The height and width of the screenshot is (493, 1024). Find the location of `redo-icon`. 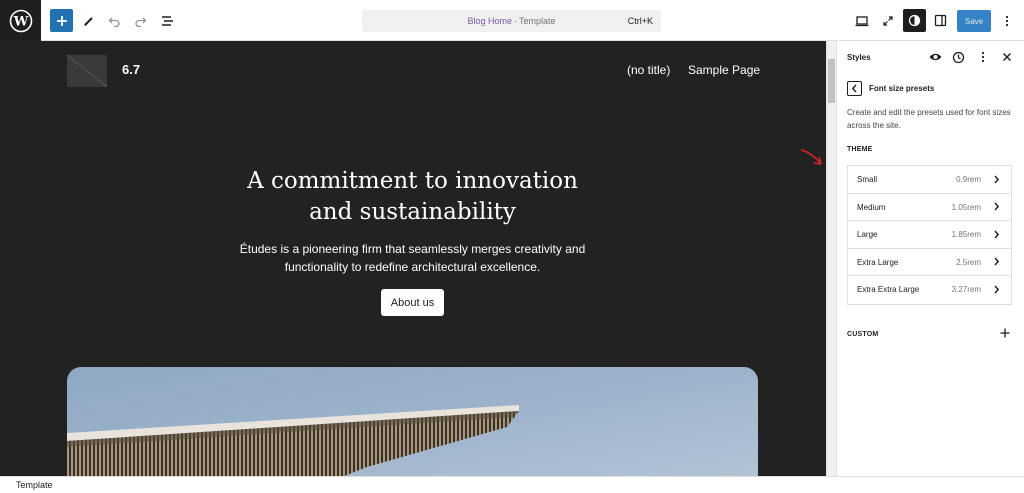

redo-icon is located at coordinates (141, 22).